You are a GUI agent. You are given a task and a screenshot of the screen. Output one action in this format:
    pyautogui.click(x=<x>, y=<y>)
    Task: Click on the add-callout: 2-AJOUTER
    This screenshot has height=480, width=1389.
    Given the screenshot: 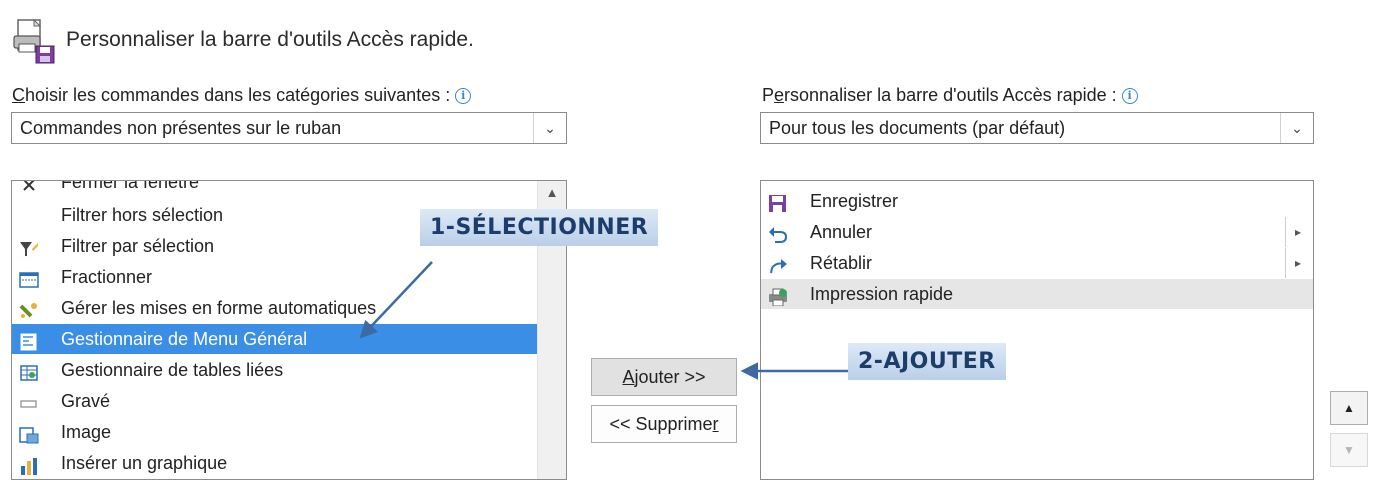 What is the action you would take?
    pyautogui.click(x=927, y=361)
    